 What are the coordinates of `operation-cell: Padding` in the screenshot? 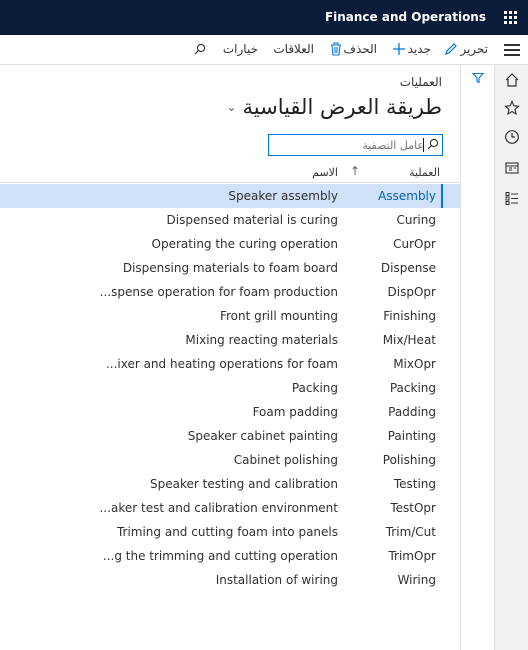 It's located at (412, 412).